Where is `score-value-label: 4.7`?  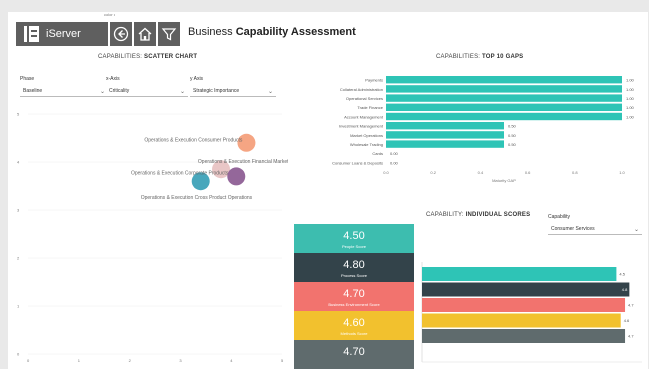
score-value-label: 4.7 is located at coordinates (631, 305).